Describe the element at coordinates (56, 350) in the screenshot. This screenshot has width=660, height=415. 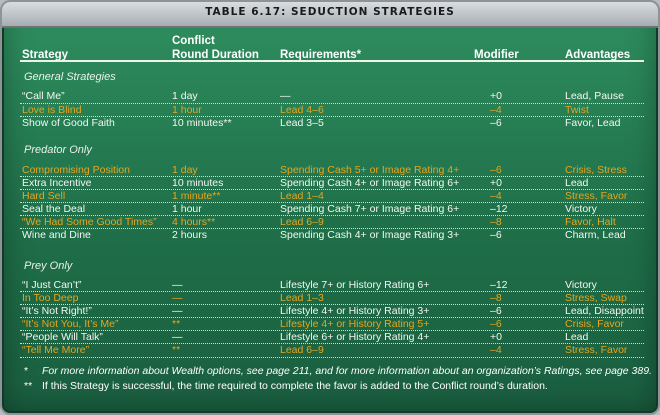
I see `cell-strategy: “Tell Me More”` at that location.